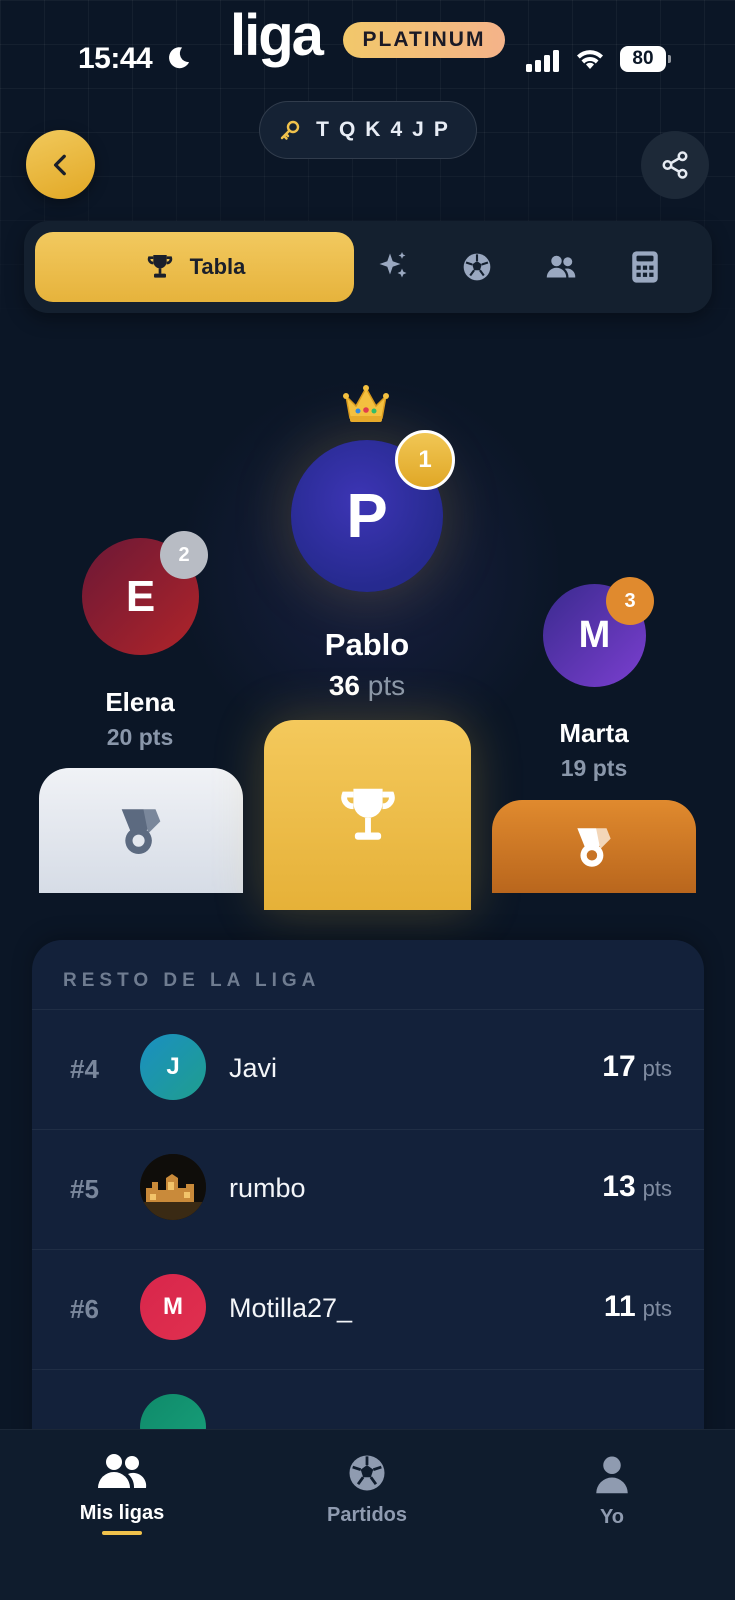  What do you see at coordinates (368, 267) in the screenshot?
I see `league-tabbar: Tabla` at bounding box center [368, 267].